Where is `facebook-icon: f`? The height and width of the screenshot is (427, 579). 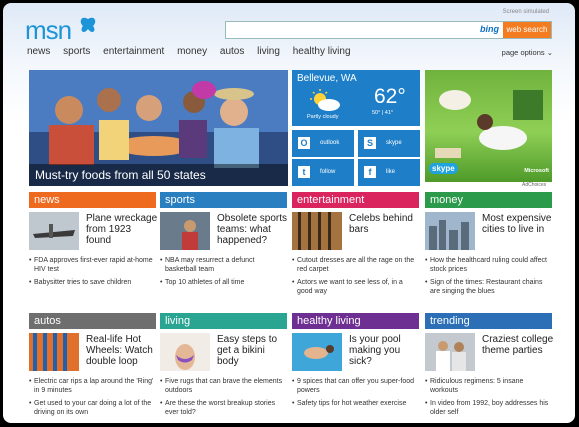
facebook-icon: f is located at coordinates (370, 172).